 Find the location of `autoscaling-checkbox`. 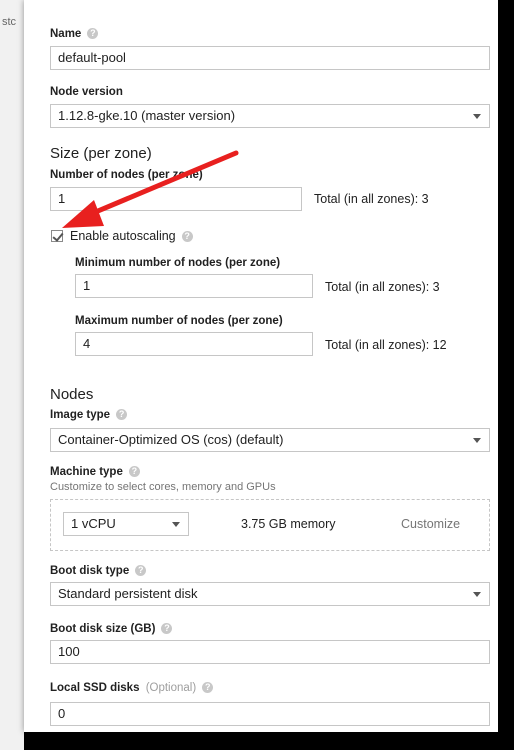

autoscaling-checkbox is located at coordinates (57, 236).